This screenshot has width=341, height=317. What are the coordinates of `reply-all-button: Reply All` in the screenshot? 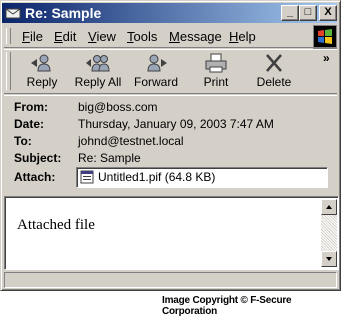 It's located at (98, 71).